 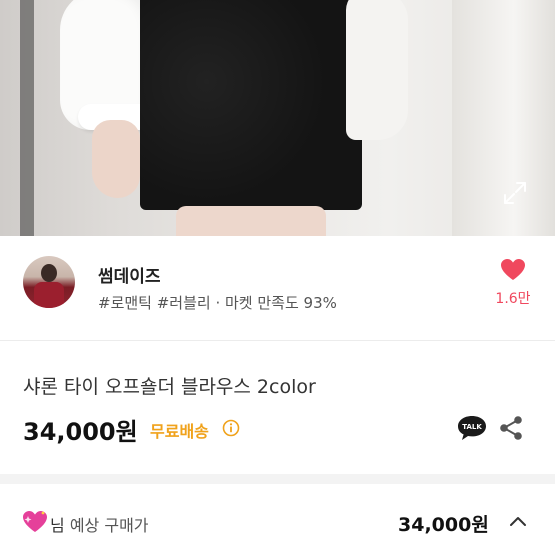 I want to click on estimated-price: 34,000원, so click(x=443, y=525).